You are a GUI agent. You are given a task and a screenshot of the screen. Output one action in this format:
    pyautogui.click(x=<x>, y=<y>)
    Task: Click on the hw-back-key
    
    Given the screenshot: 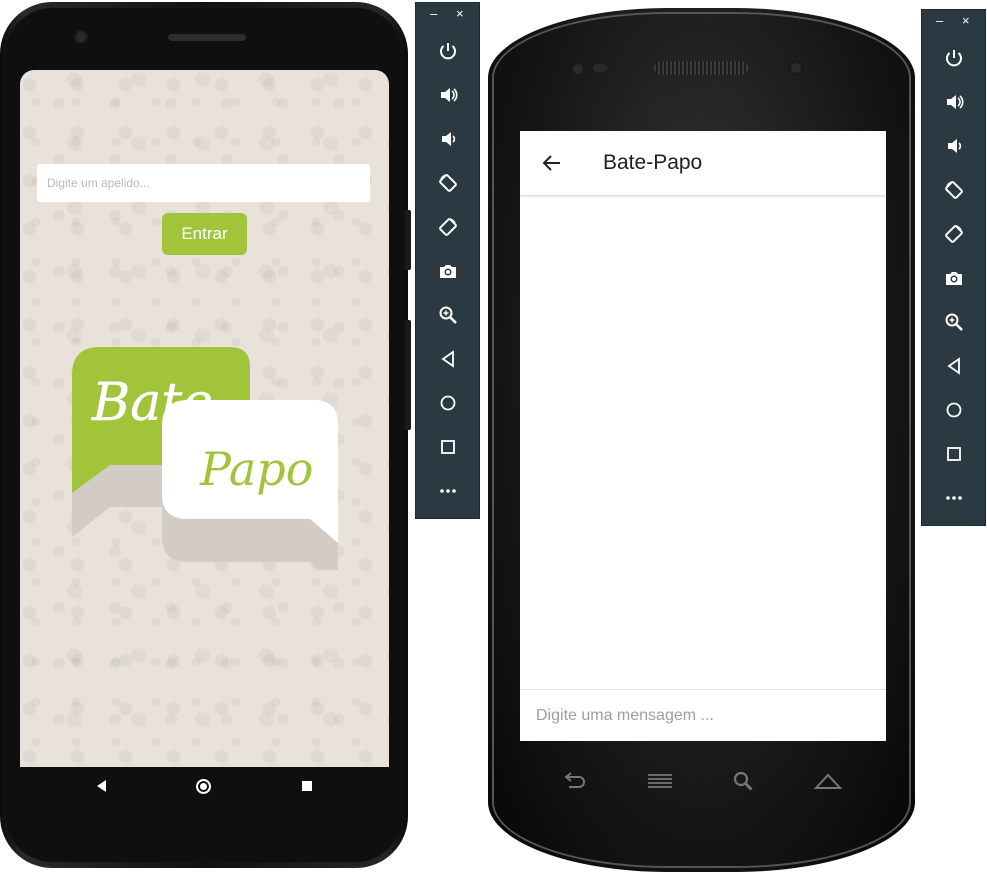 What is the action you would take?
    pyautogui.click(x=574, y=781)
    